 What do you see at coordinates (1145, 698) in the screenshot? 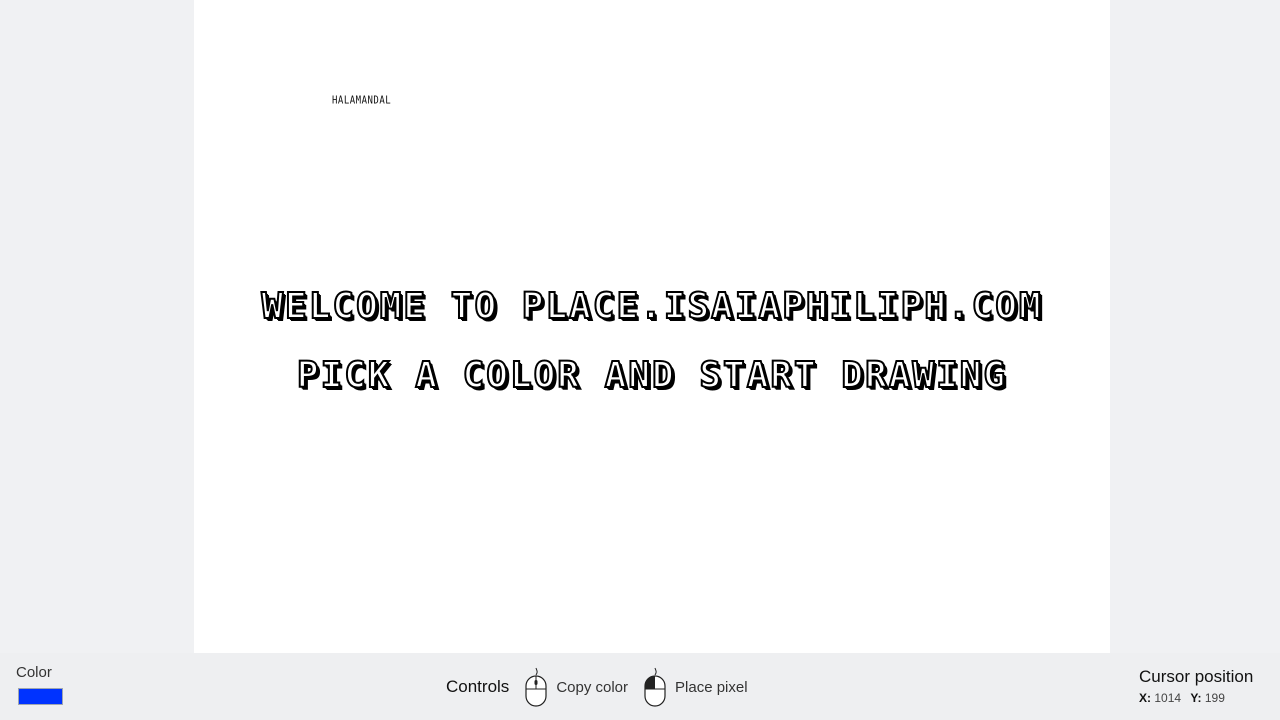
I see `x-label: X:` at bounding box center [1145, 698].